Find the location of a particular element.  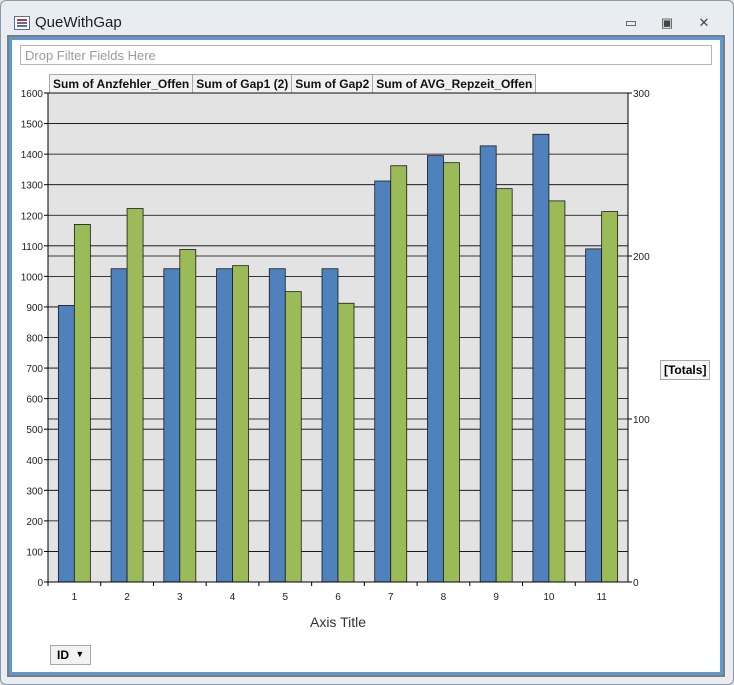

x-tick-label: 6 is located at coordinates (338, 597).